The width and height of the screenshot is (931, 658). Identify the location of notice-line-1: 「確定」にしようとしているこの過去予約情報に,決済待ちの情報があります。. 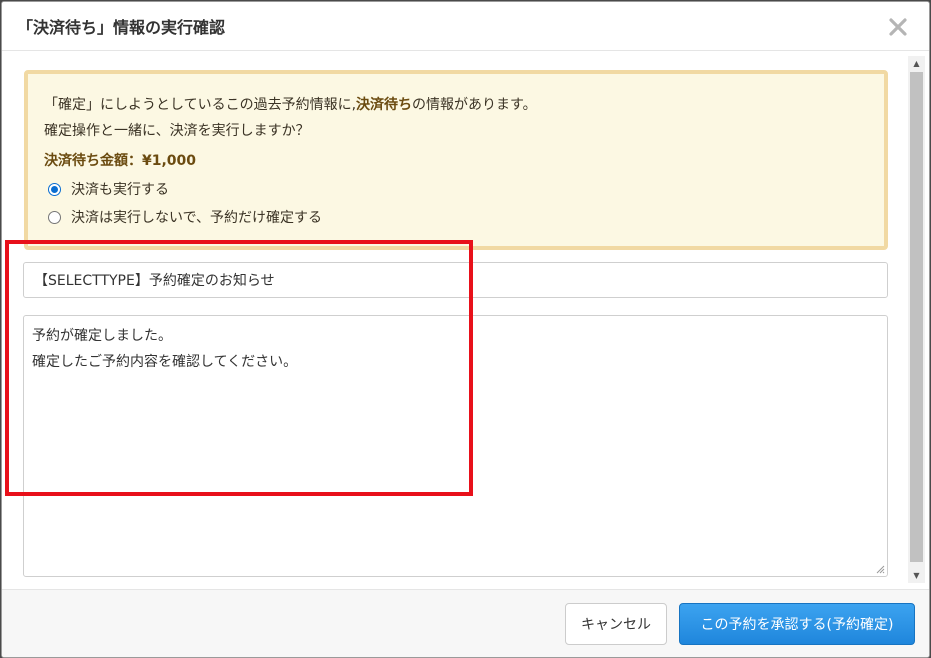
(290, 105).